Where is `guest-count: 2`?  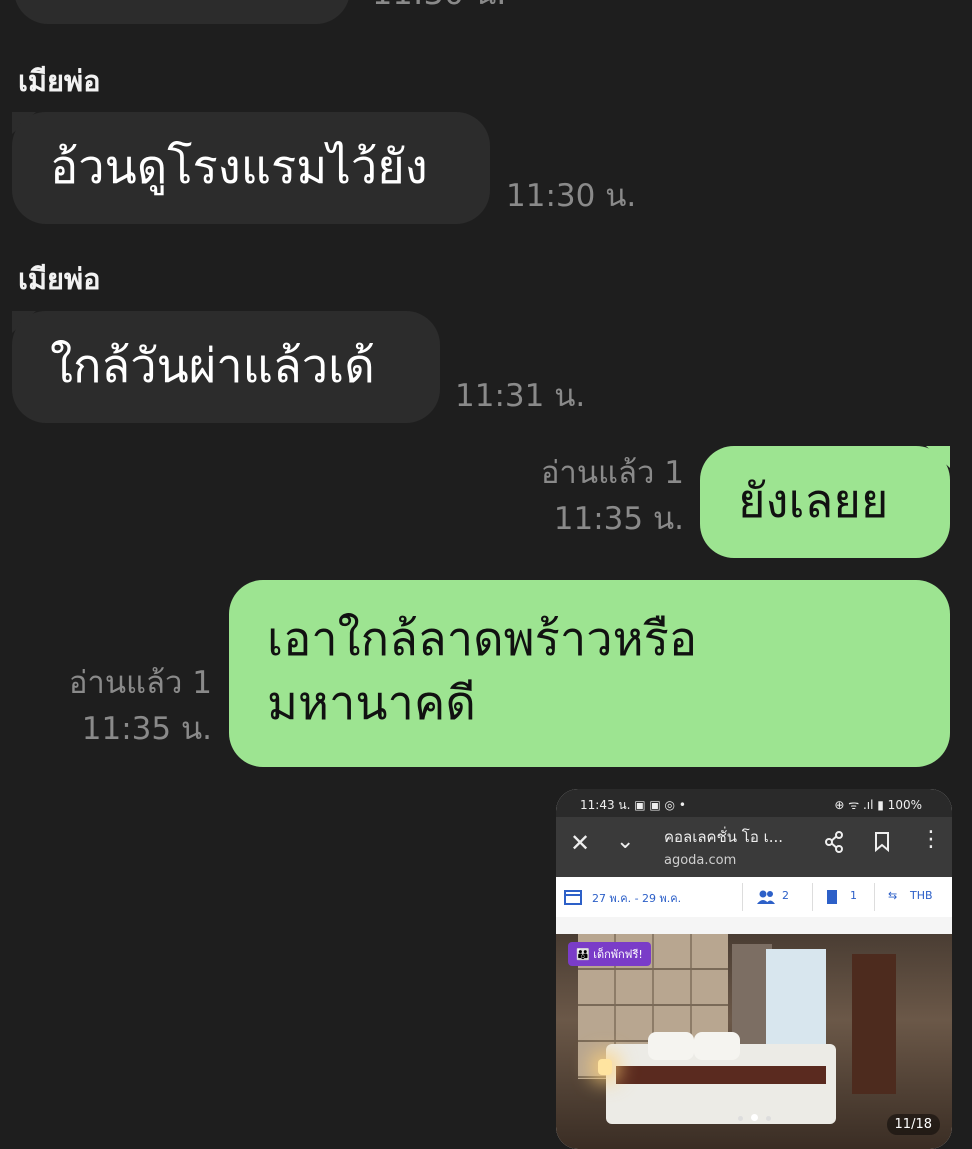 guest-count: 2 is located at coordinates (785, 895).